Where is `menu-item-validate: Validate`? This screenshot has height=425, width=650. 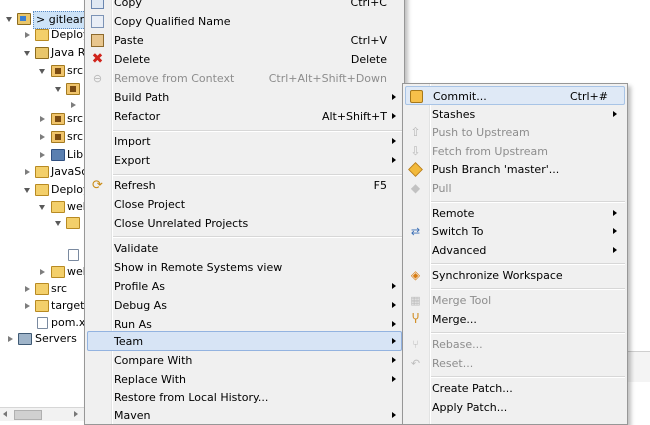
menu-item-validate: Validate is located at coordinates (244, 248).